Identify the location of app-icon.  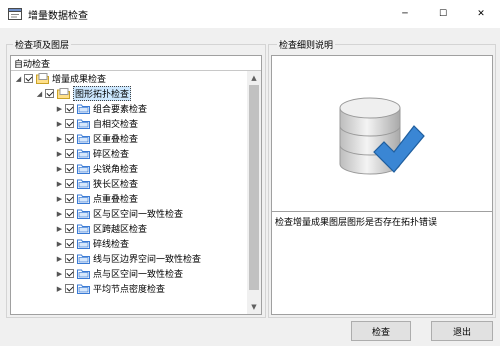
(15, 14).